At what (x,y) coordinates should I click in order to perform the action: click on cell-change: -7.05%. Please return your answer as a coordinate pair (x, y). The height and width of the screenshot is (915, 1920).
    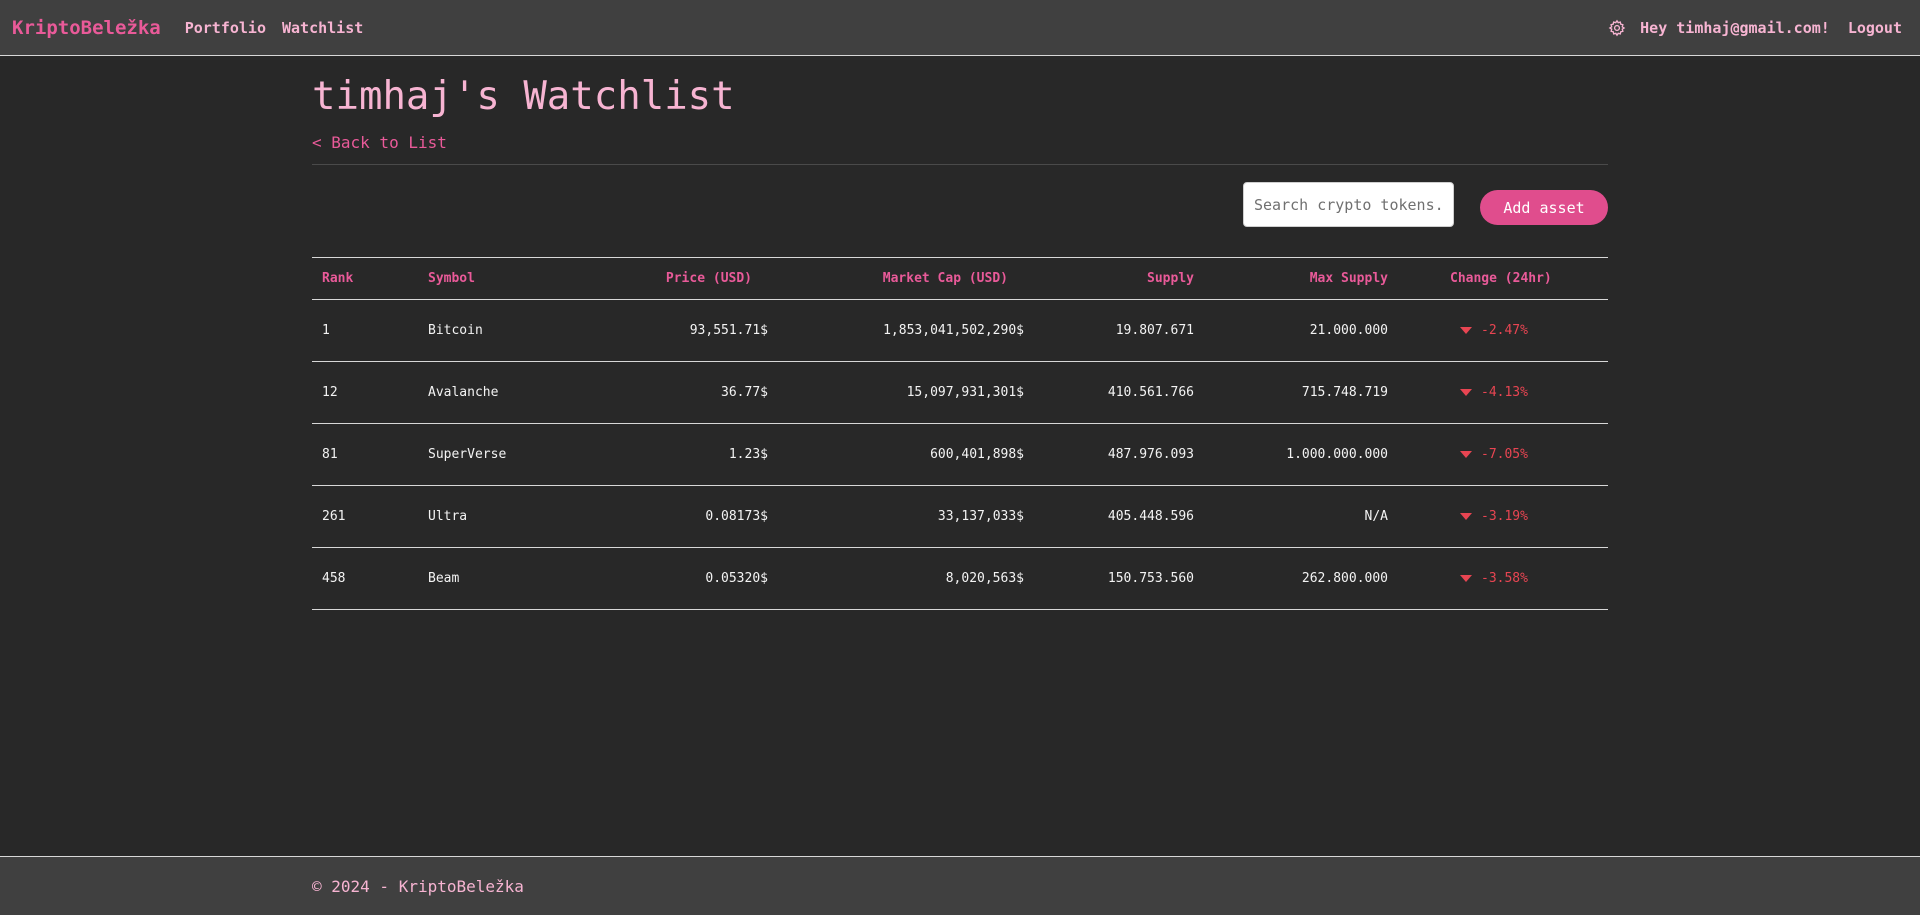
    Looking at the image, I should click on (1503, 455).